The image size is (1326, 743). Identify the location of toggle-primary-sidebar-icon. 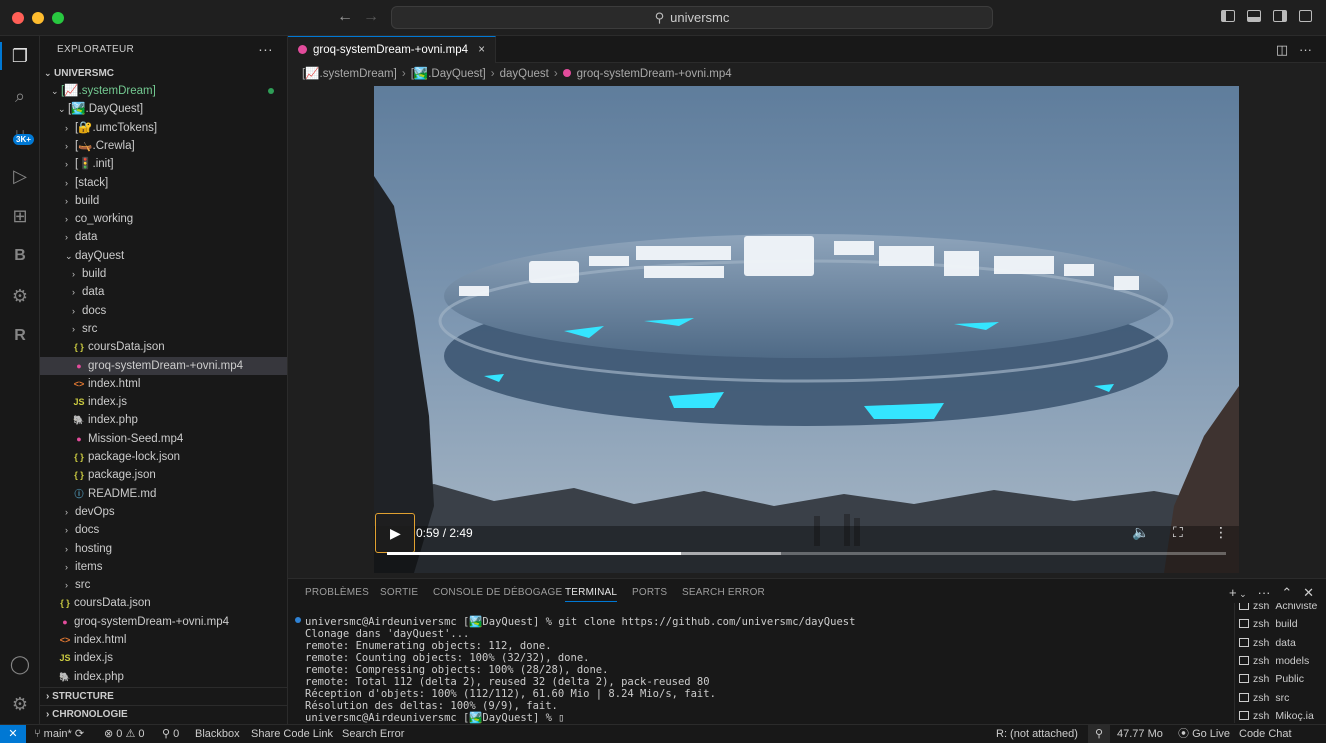
(1228, 16).